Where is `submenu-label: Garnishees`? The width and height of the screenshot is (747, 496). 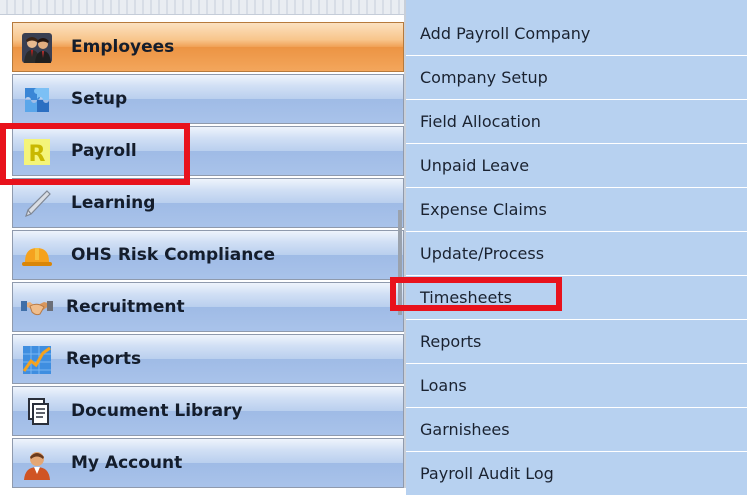 submenu-label: Garnishees is located at coordinates (465, 429).